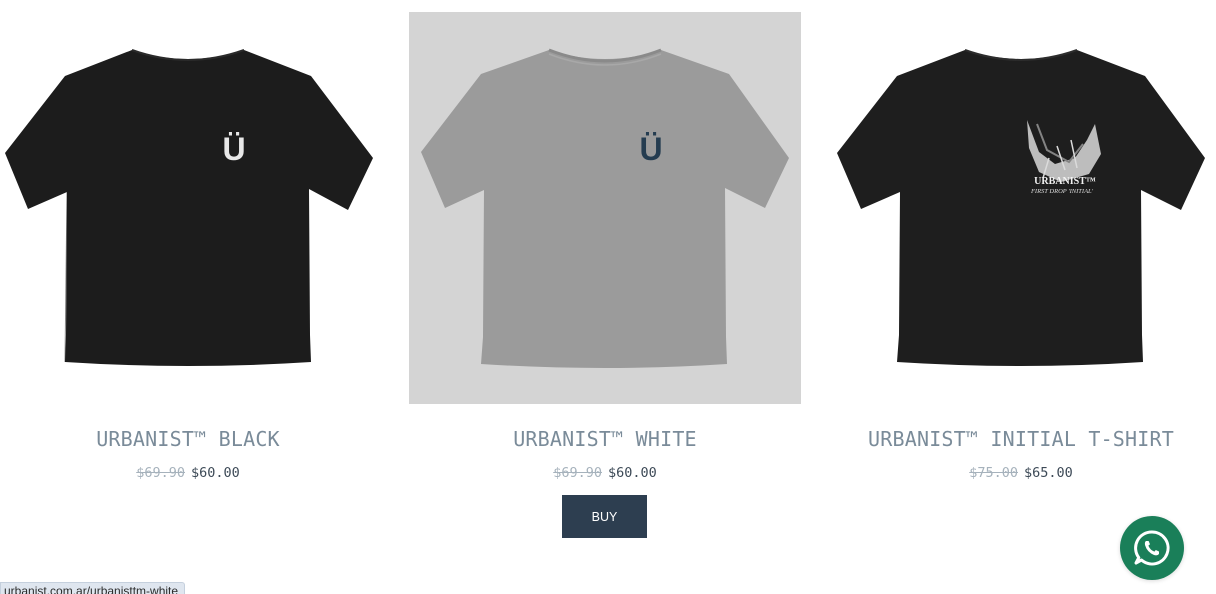  I want to click on price-row: $75.00 $65.00, so click(1020, 473).